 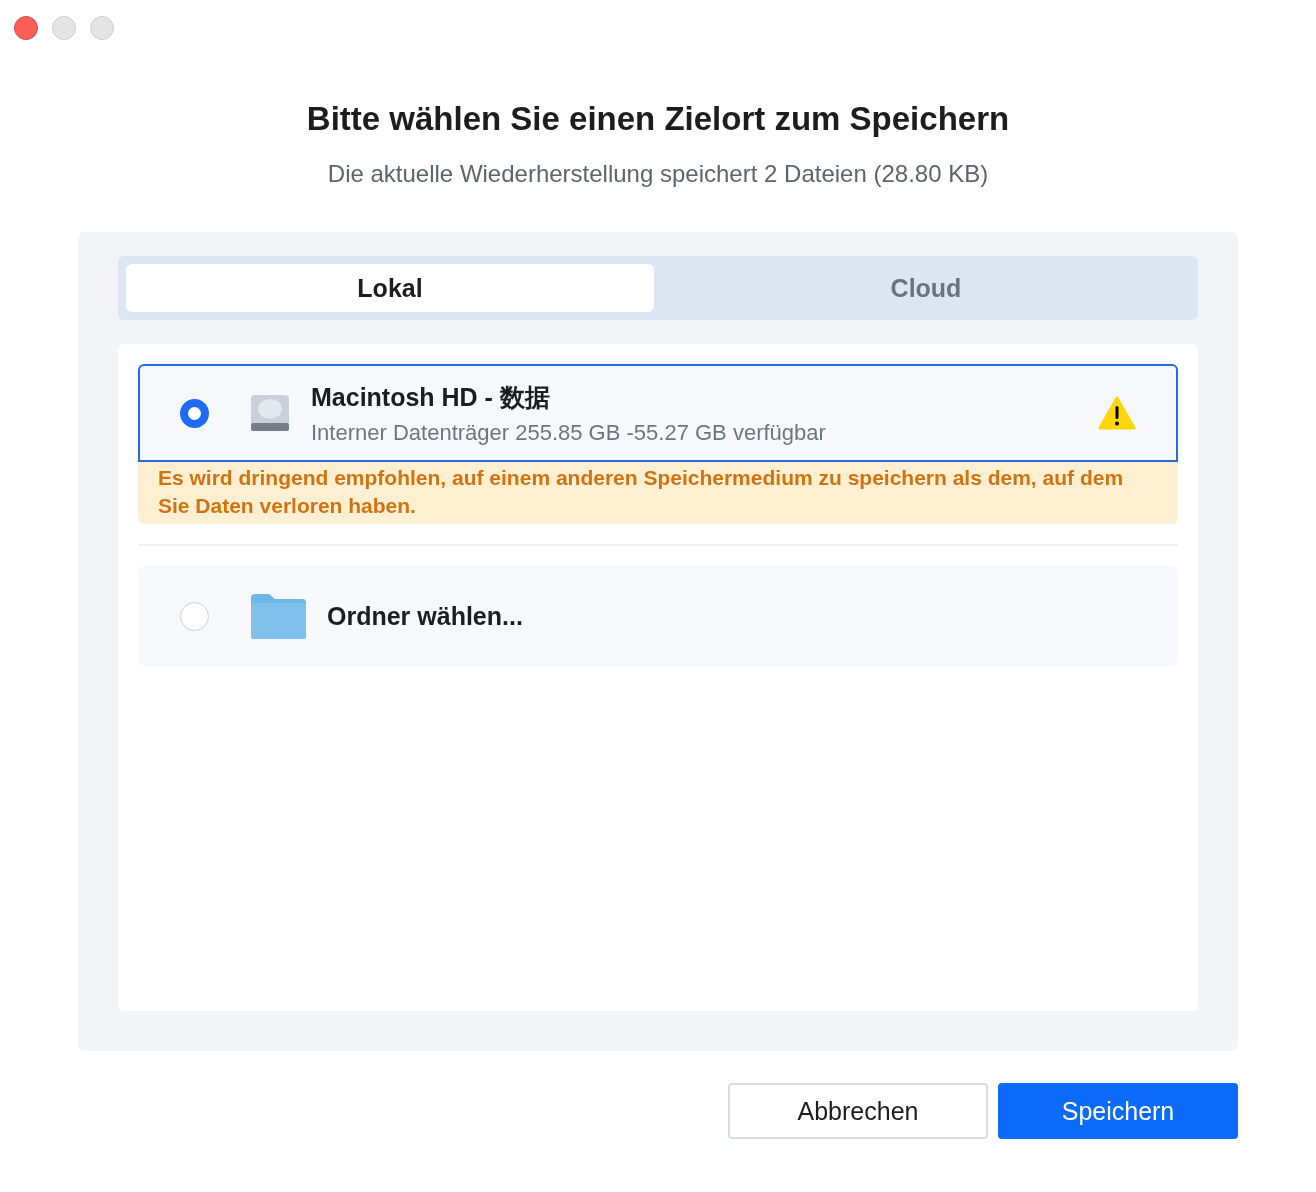 I want to click on save-button: Speichern, so click(x=1118, y=1111).